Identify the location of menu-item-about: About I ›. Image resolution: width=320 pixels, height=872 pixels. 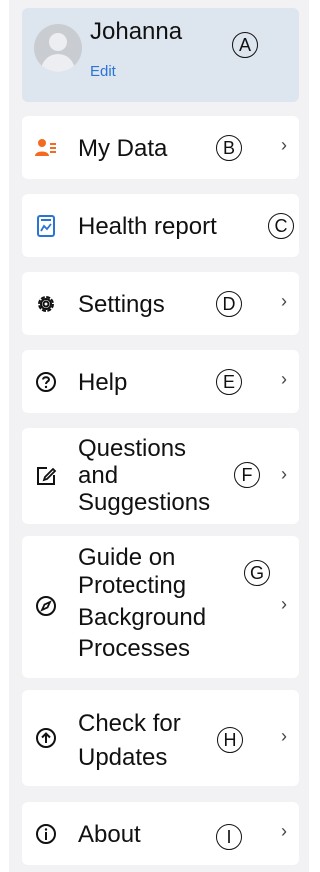
(160, 833).